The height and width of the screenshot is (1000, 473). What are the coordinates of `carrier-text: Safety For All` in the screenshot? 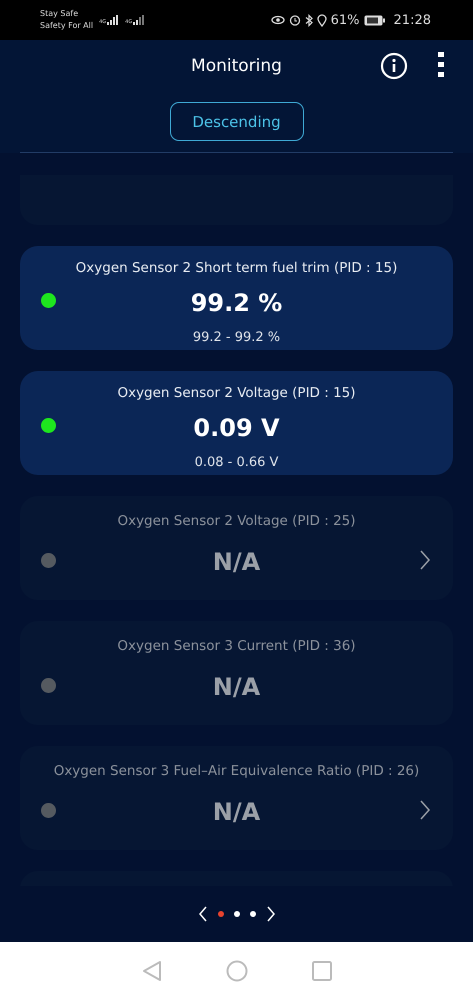 It's located at (67, 26).